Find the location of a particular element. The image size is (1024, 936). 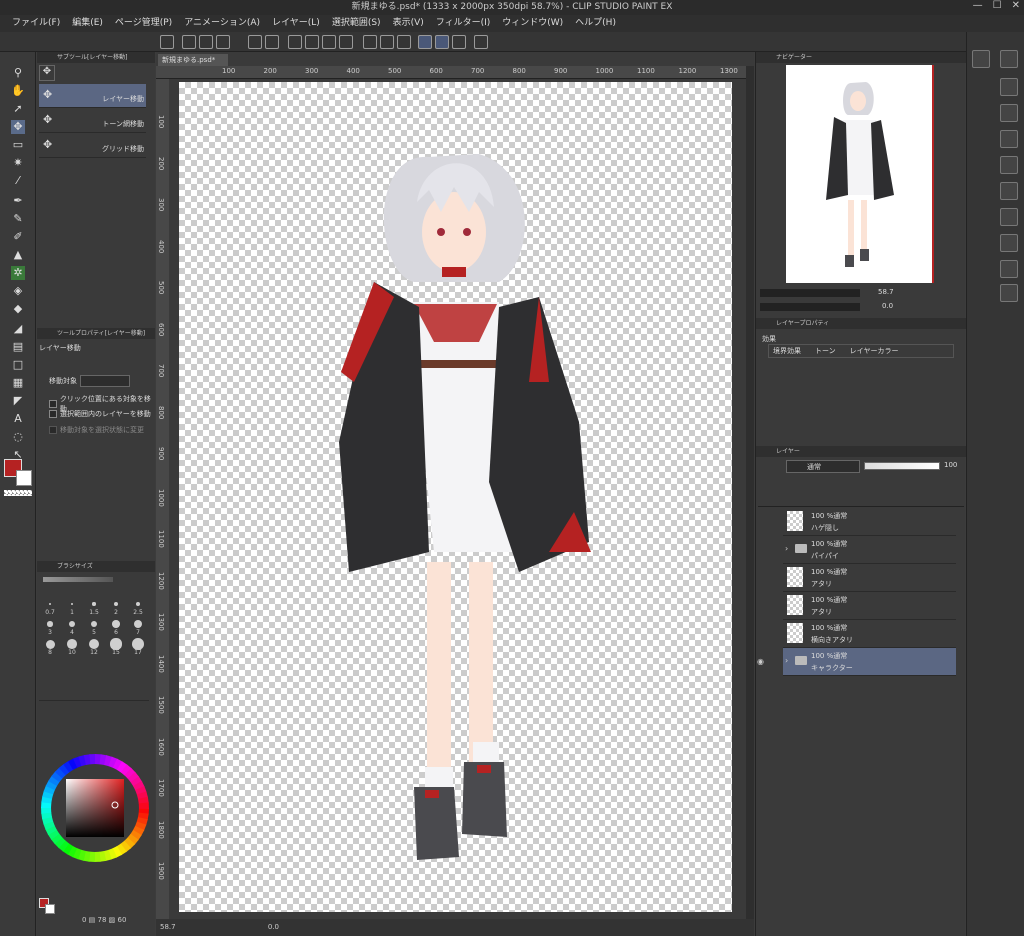

menu-animation: アニメーション(A) is located at coordinates (222, 23).